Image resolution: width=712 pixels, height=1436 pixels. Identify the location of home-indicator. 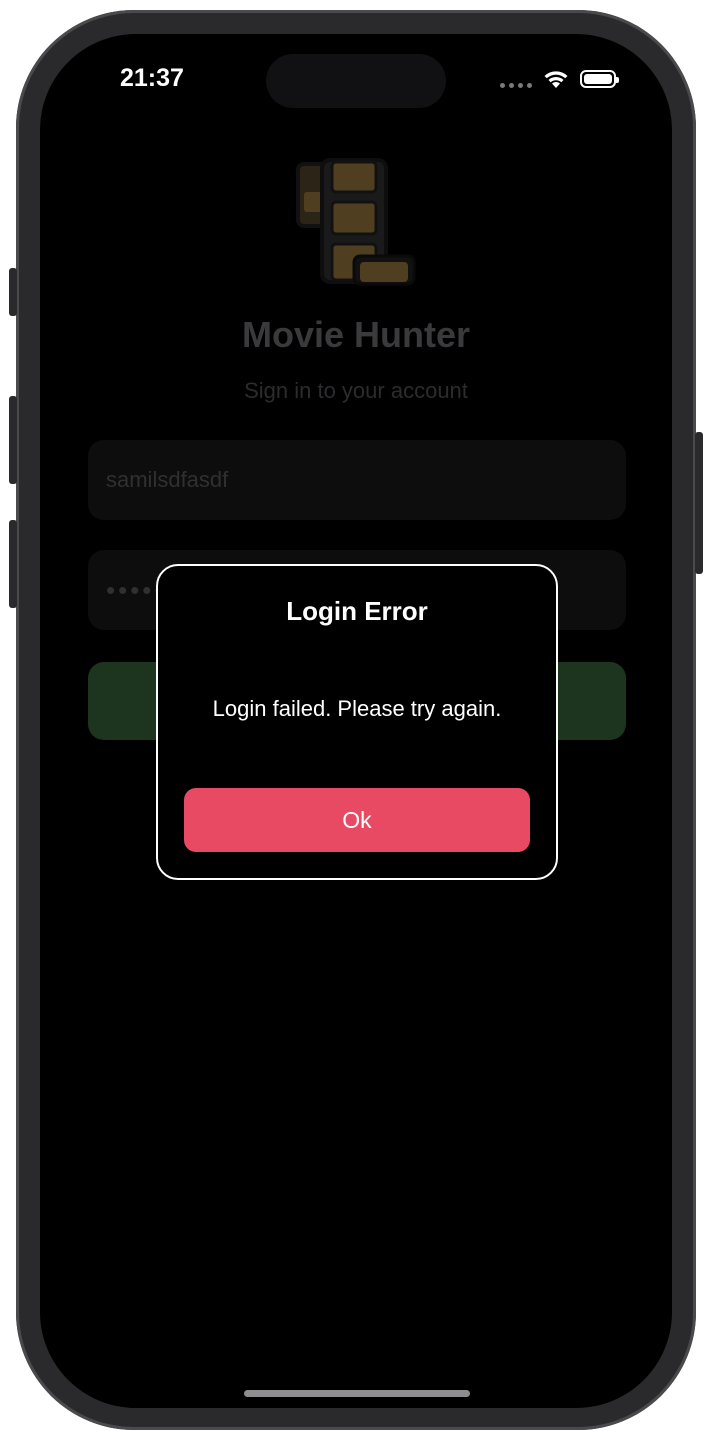
(357, 1393).